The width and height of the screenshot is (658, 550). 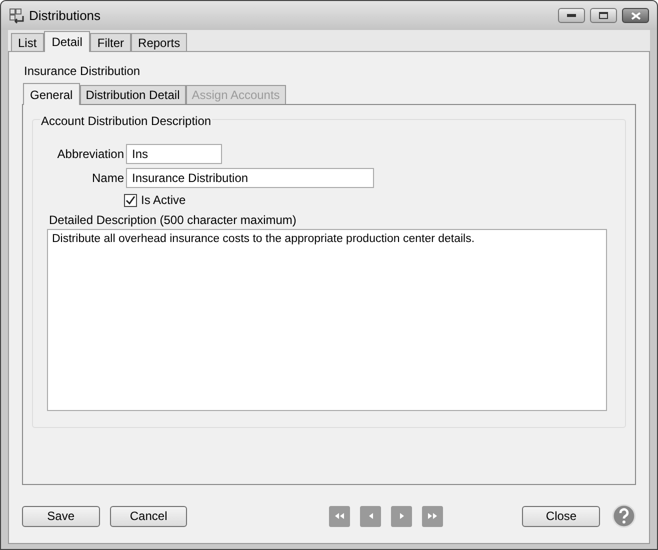 What do you see at coordinates (174, 154) in the screenshot?
I see `abbreviation-field: Ins` at bounding box center [174, 154].